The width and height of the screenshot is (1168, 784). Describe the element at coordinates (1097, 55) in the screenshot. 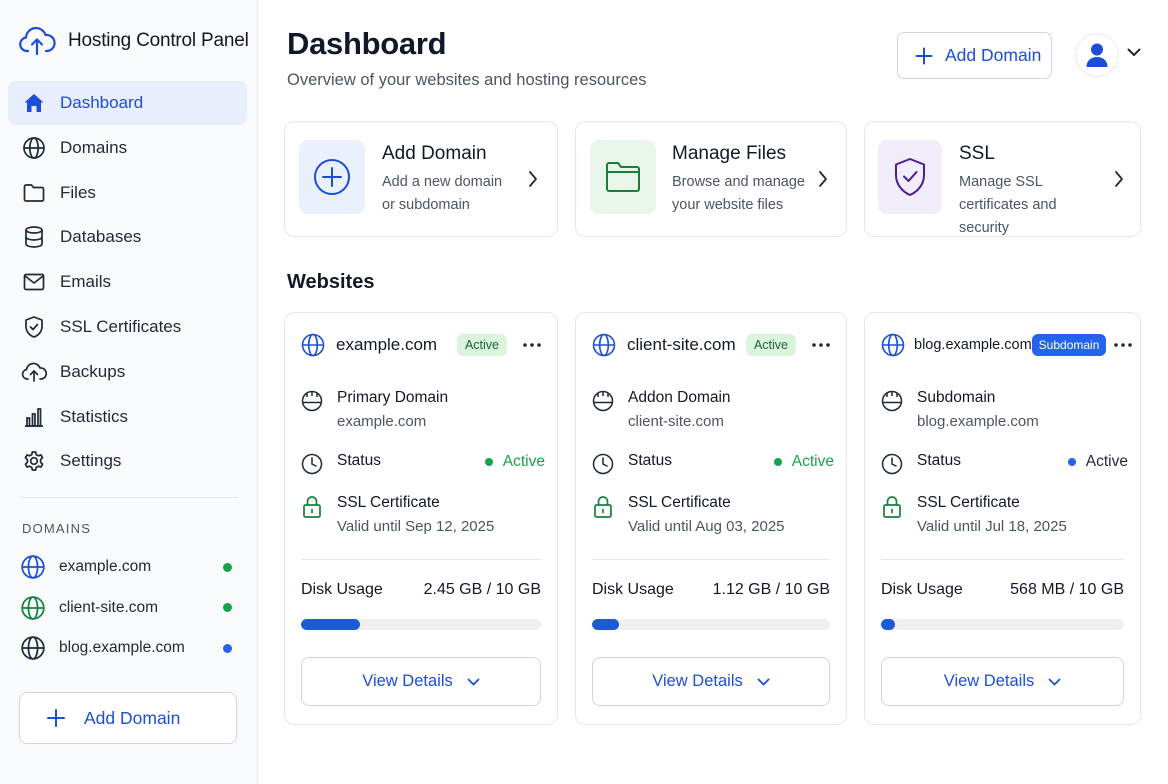

I see `user-avatar` at that location.